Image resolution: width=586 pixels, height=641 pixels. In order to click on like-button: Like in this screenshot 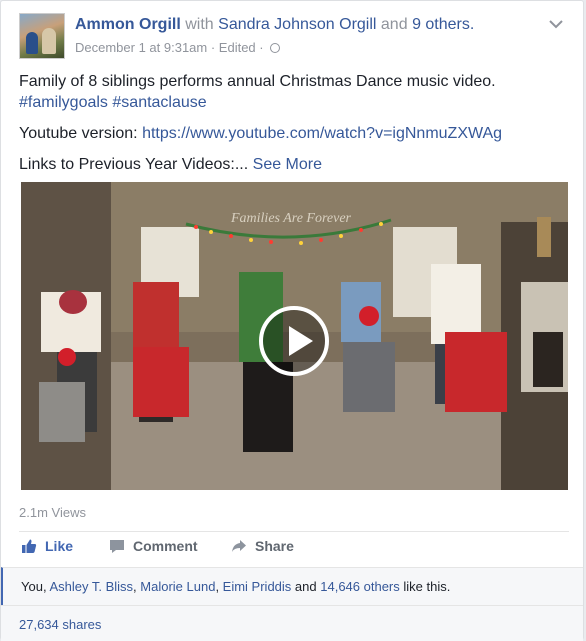, I will do `click(47, 546)`.